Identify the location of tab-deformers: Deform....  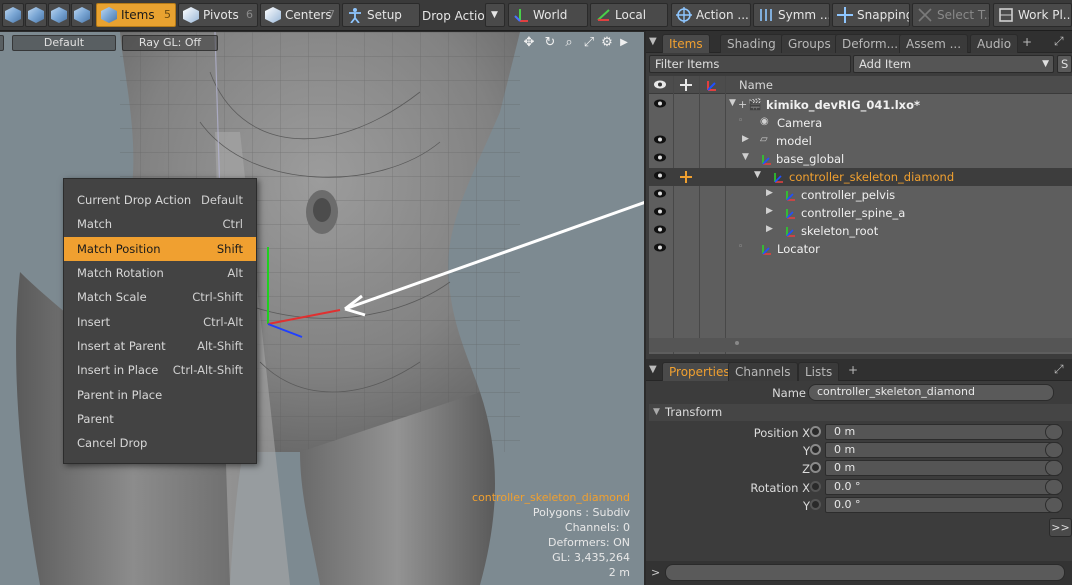
(870, 43).